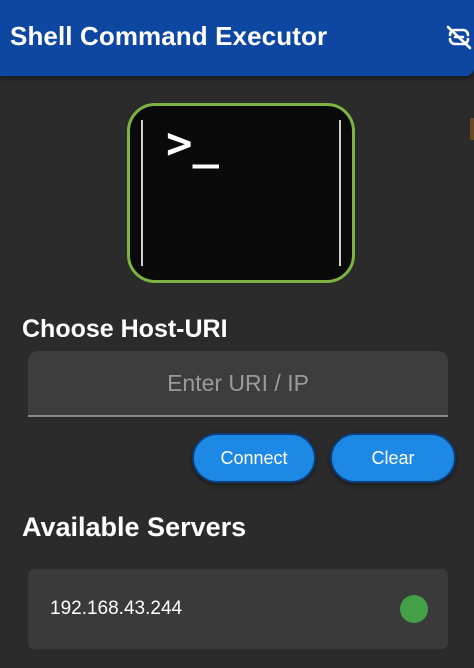 The image size is (474, 668). I want to click on servers-section-title: Available Servers, so click(134, 527).